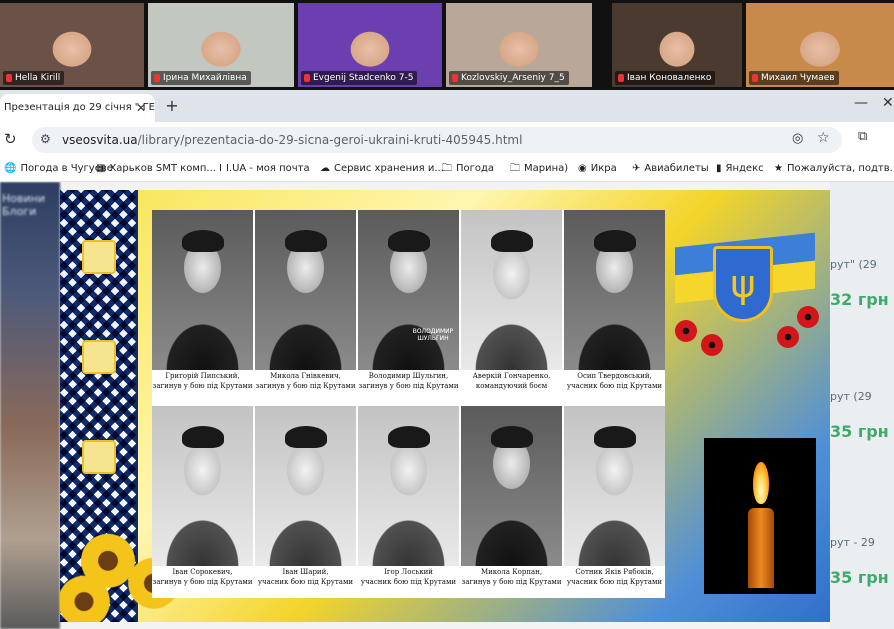 This screenshot has height=629, width=894. What do you see at coordinates (614, 376) in the screenshot?
I see `hero-name: Осип Твердовський,` at bounding box center [614, 376].